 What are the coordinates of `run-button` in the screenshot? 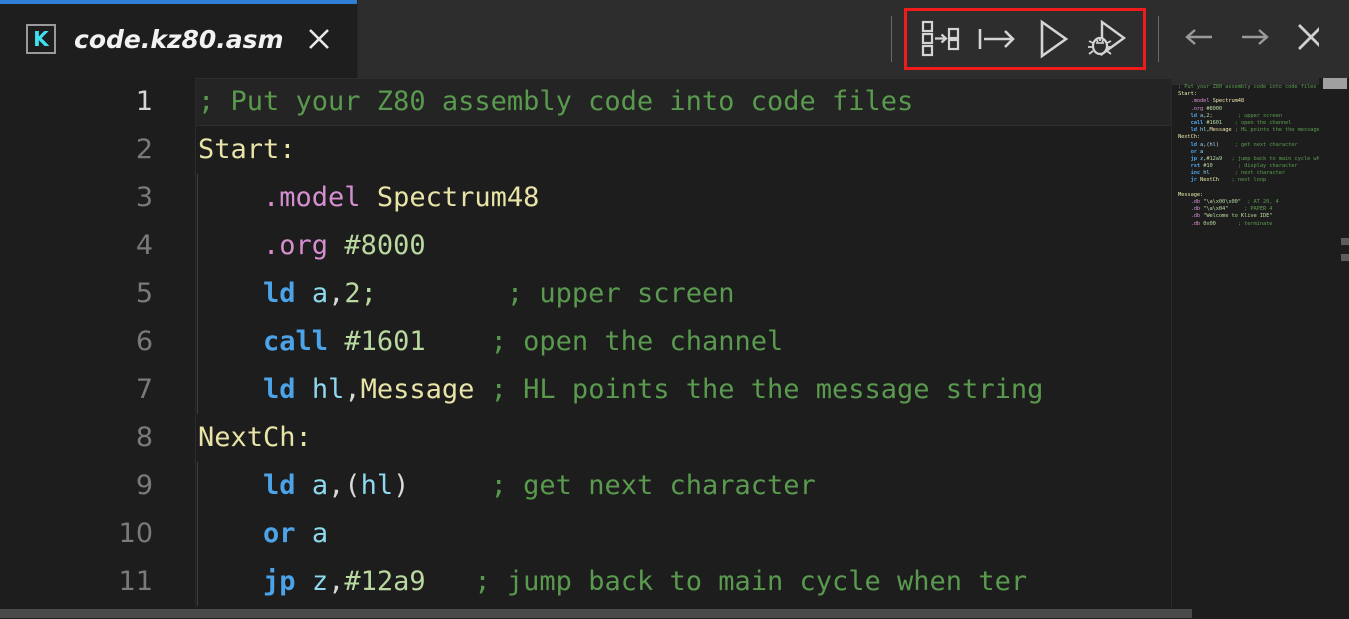 It's located at (1053, 39).